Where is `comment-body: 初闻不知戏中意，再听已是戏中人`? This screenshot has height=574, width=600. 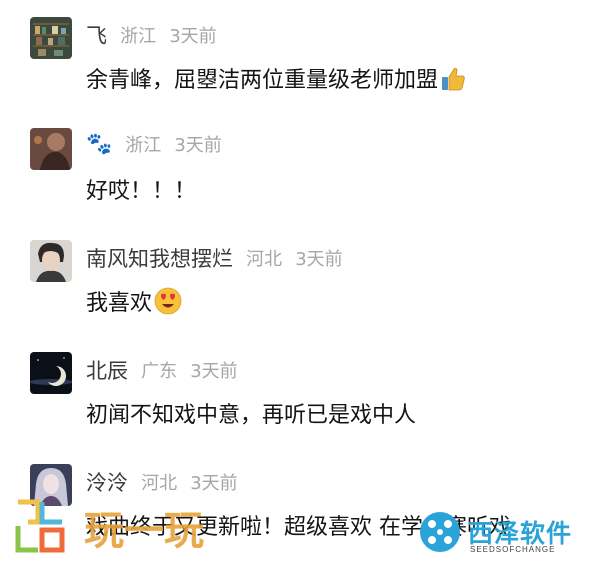 comment-body: 初闻不知戏中意，再听已是戏中人 is located at coordinates (251, 415).